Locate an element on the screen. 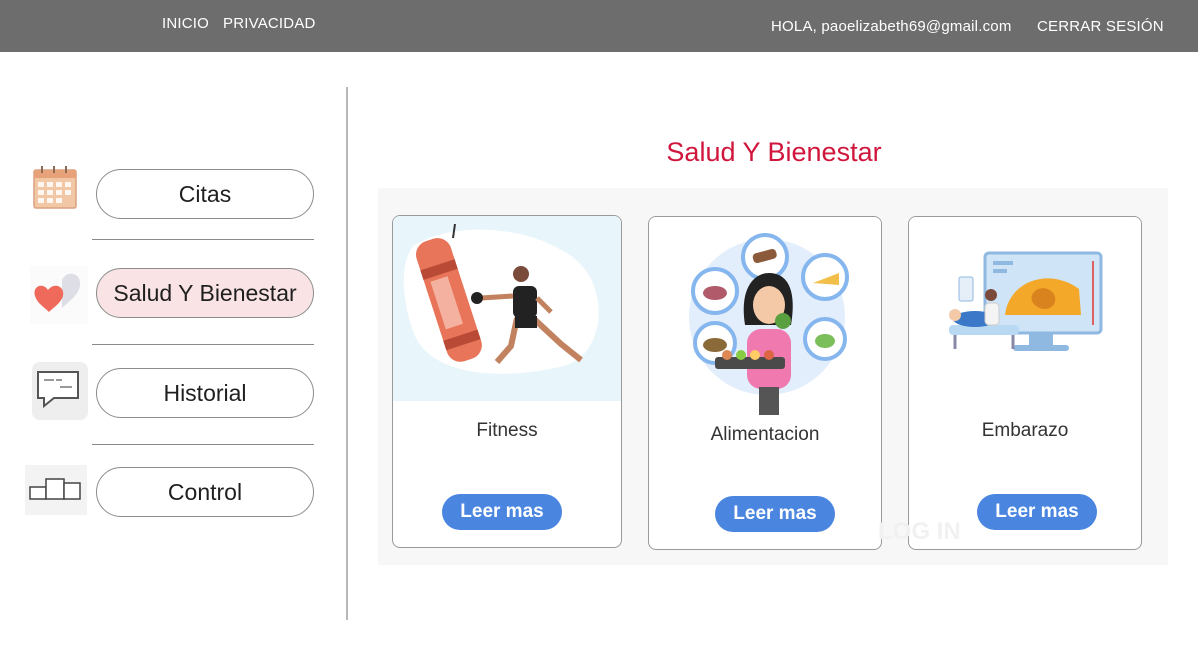  nav-privacidad-link: PRIVACIDAD is located at coordinates (269, 23).